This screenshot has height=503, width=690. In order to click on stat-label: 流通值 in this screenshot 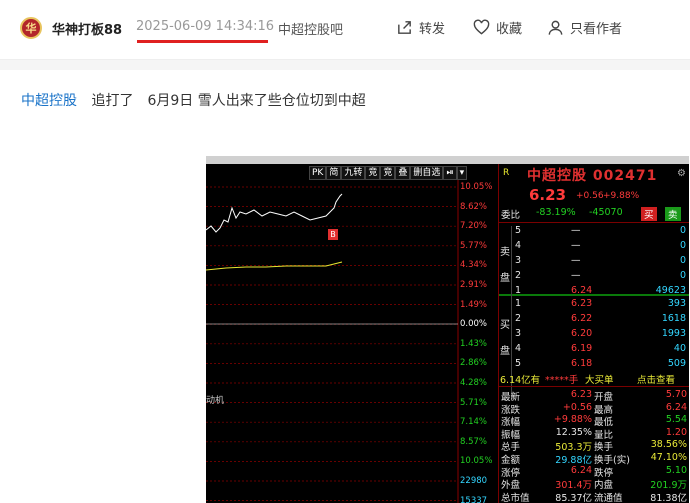, I will do `click(608, 497)`.